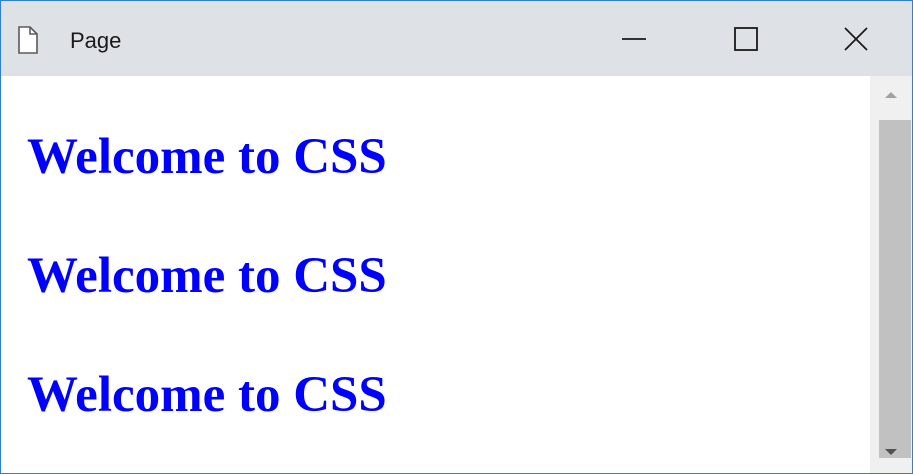 Image resolution: width=913 pixels, height=474 pixels. I want to click on scroll-down-button, so click(891, 453).